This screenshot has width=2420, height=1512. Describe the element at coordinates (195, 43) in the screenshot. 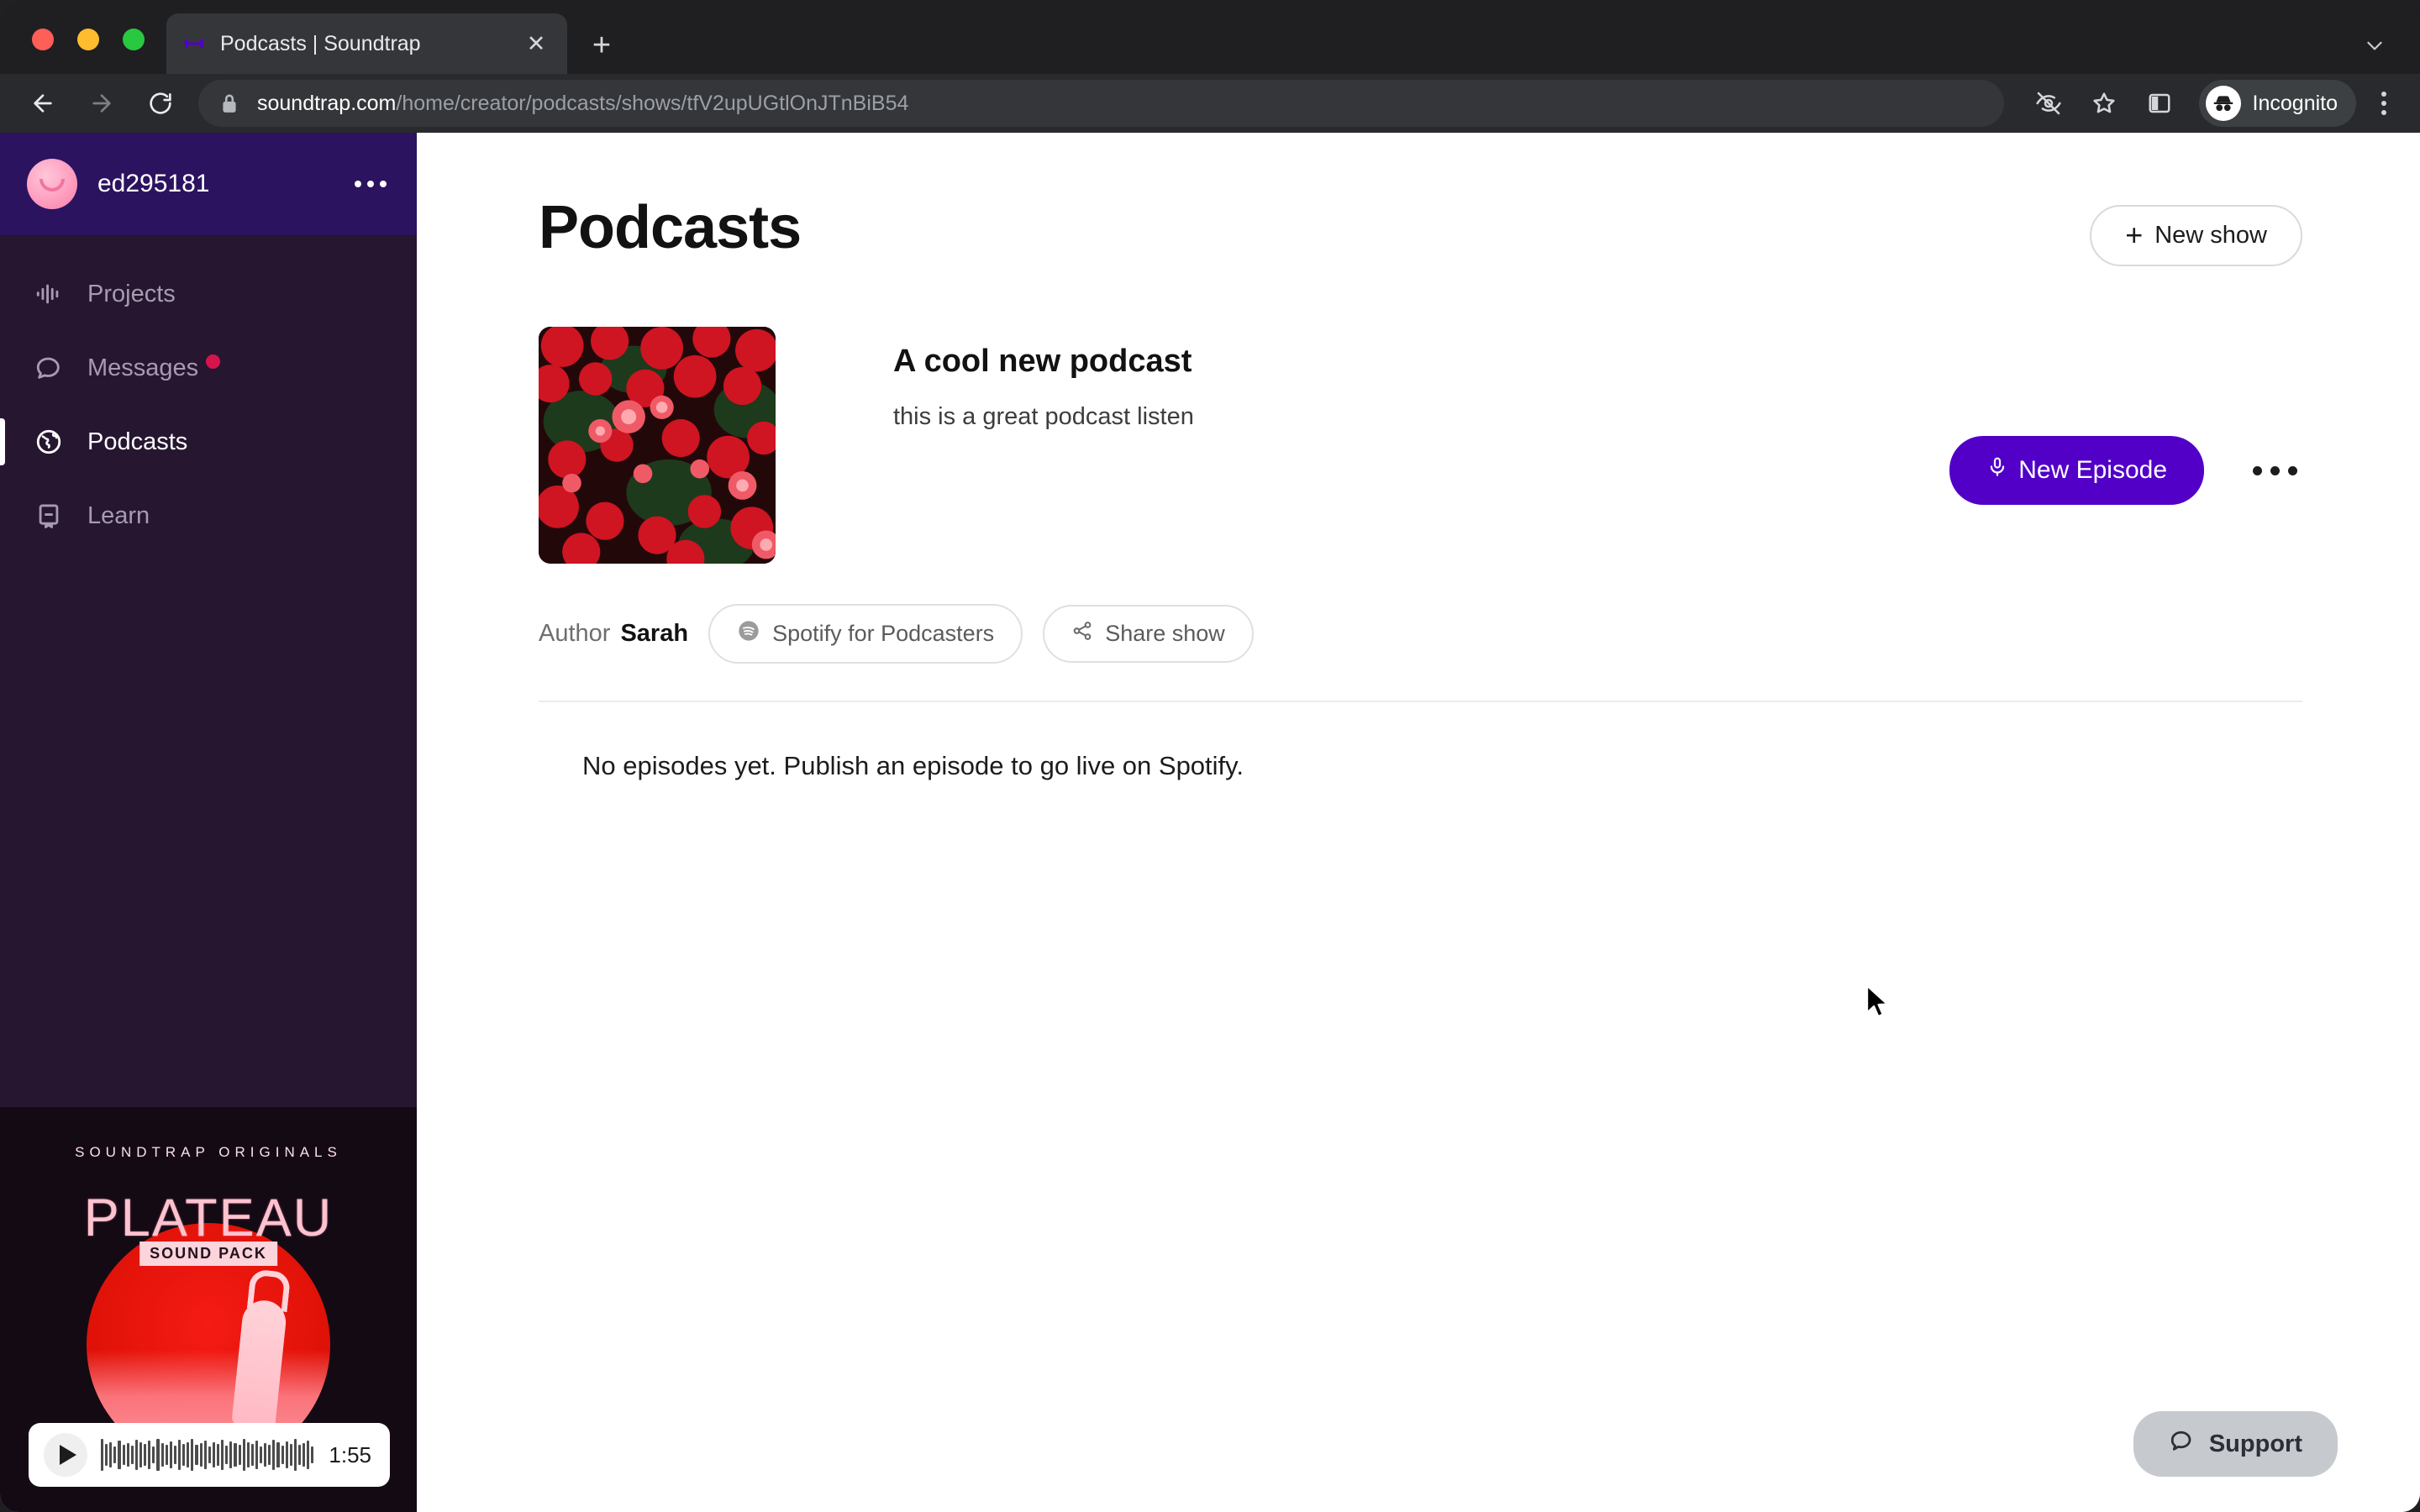

I see `soundtrap-logo-icon` at that location.